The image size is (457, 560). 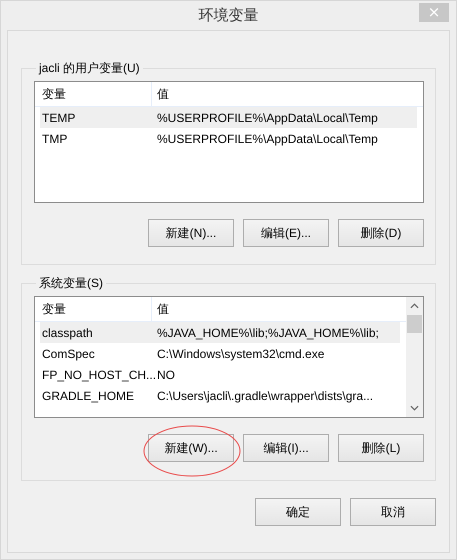 What do you see at coordinates (67, 333) in the screenshot?
I see `variable-name: classpath` at bounding box center [67, 333].